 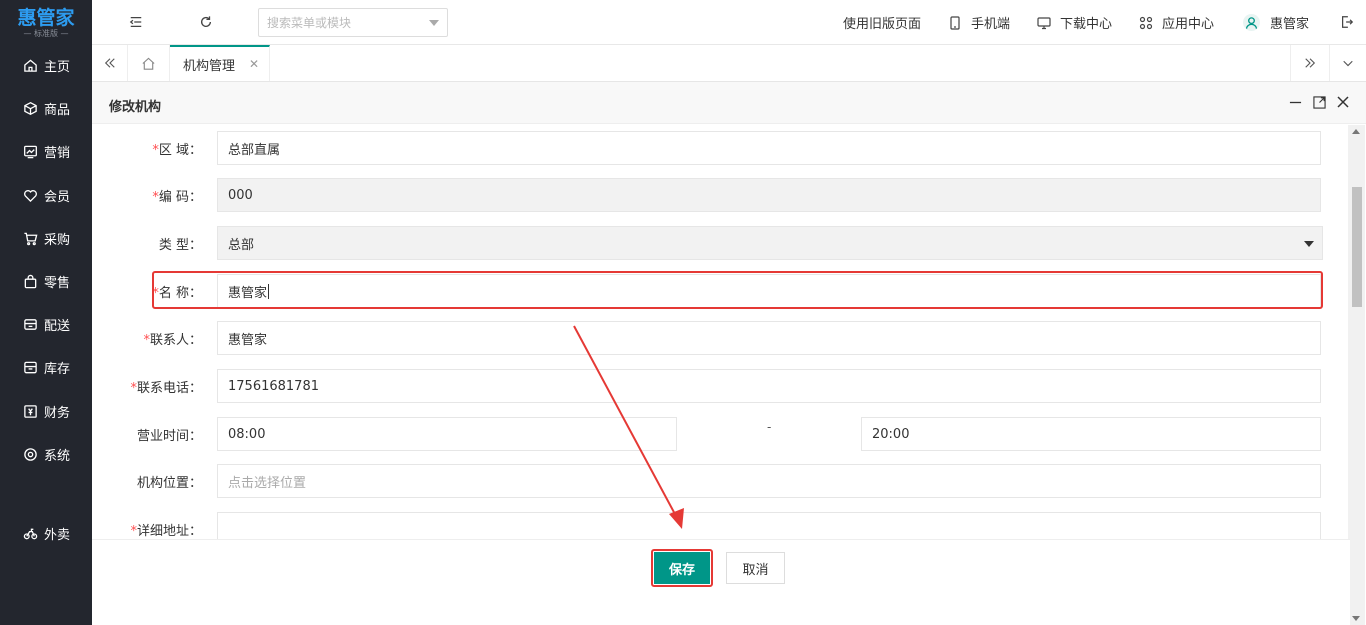 I want to click on maximize-icon, so click(x=1319, y=102).